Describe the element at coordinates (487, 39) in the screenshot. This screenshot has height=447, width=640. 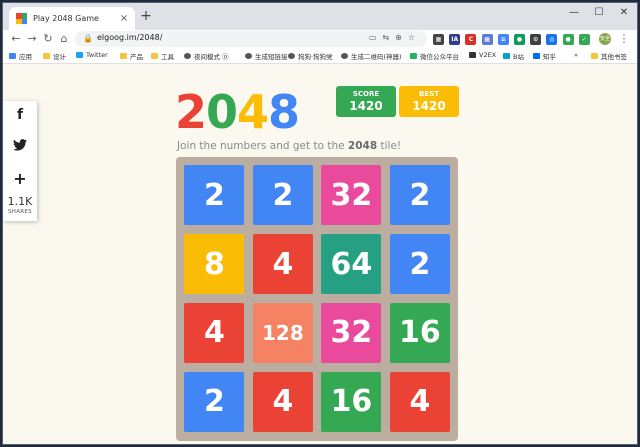
I see `ext-grid-icon: ▦` at that location.